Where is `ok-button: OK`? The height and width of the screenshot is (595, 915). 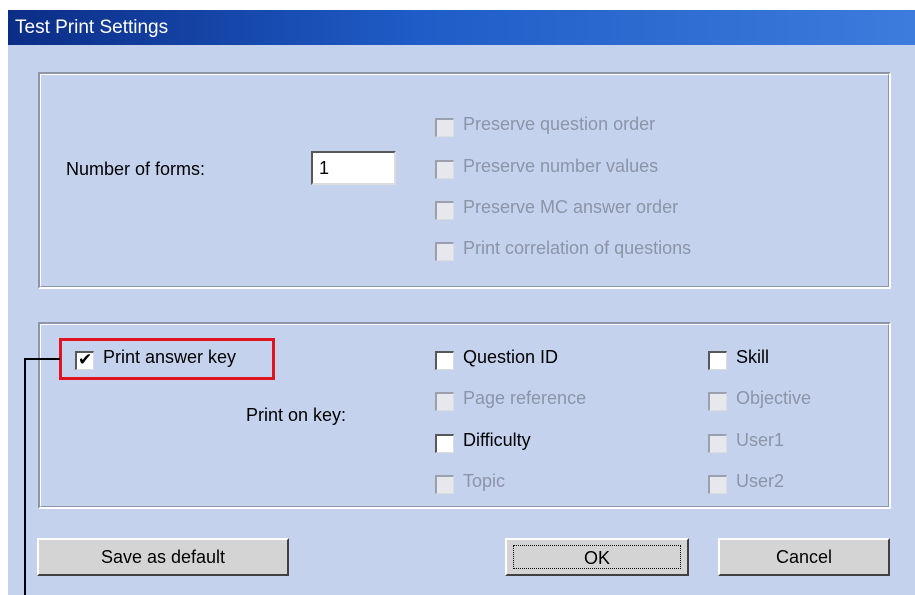 ok-button: OK is located at coordinates (597, 557).